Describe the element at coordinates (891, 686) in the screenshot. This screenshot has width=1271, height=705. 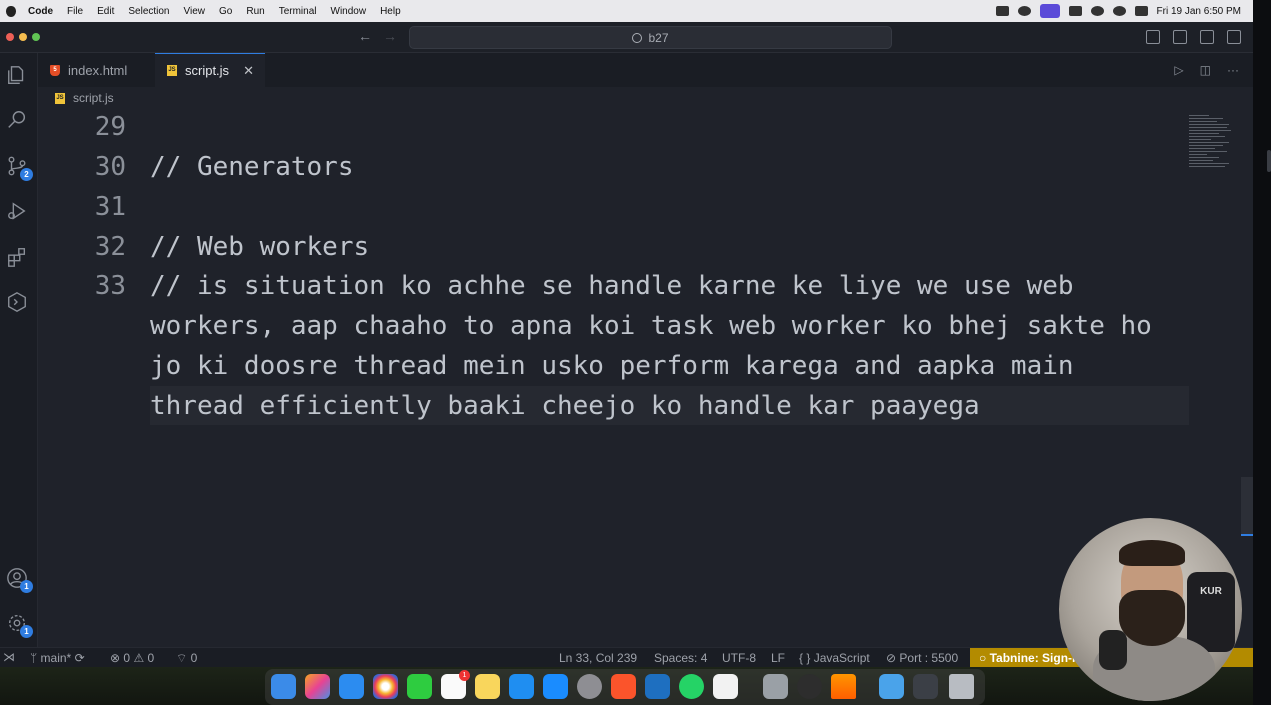
I see `downloads-folder-icon` at that location.